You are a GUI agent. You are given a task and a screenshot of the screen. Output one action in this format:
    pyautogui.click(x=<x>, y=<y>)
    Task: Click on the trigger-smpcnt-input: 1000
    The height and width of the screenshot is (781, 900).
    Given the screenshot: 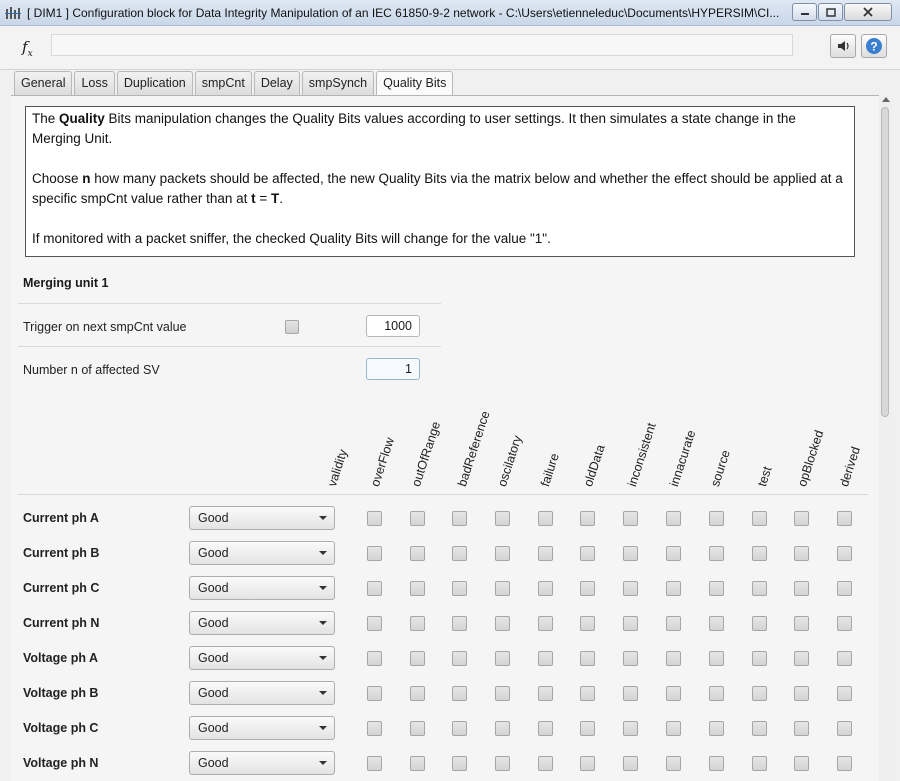 What is the action you would take?
    pyautogui.click(x=393, y=326)
    